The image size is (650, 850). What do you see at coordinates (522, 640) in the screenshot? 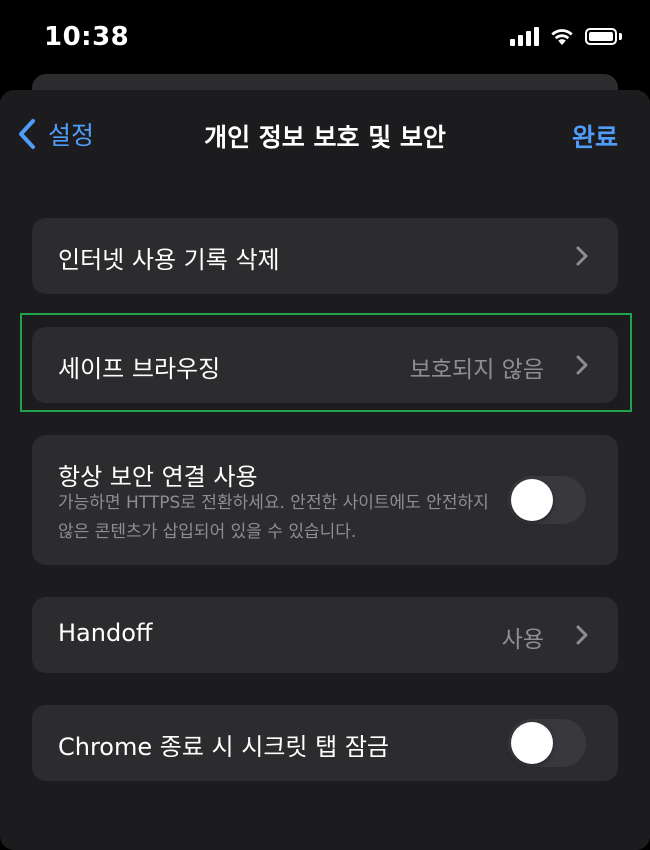
I see `handoff-value: 사용` at bounding box center [522, 640].